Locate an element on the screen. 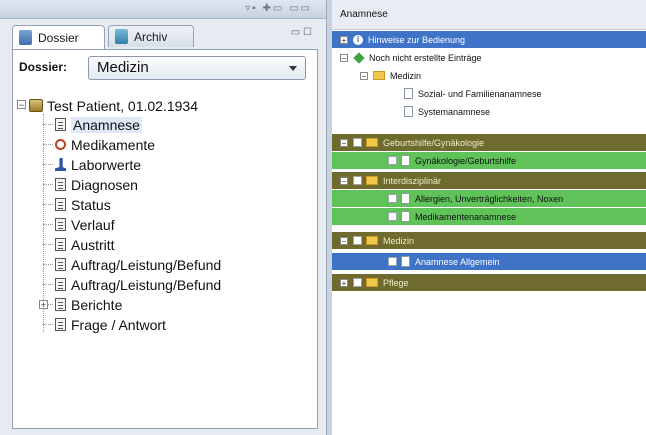 The height and width of the screenshot is (435, 646). tree-item: Frage / Antwort is located at coordinates (110, 324).